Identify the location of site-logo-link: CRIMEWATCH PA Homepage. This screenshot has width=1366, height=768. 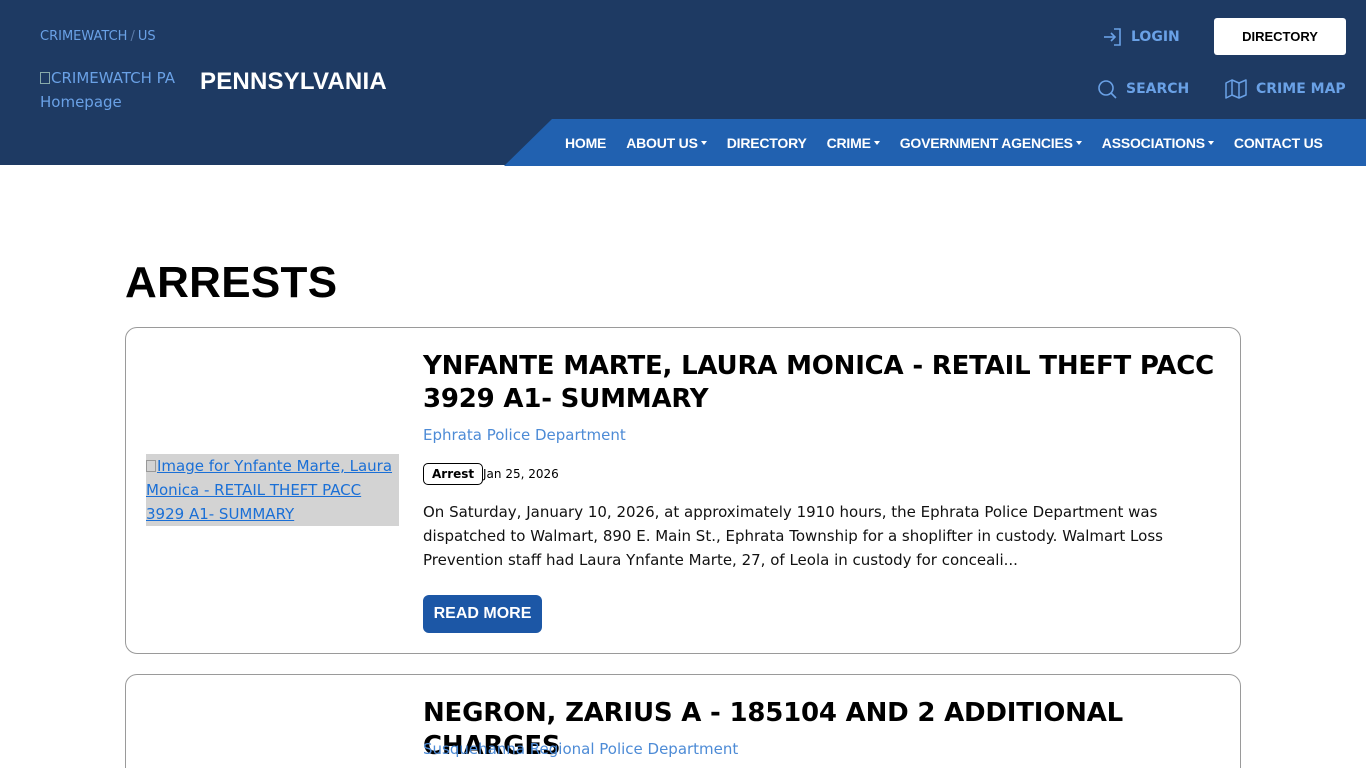
(115, 90).